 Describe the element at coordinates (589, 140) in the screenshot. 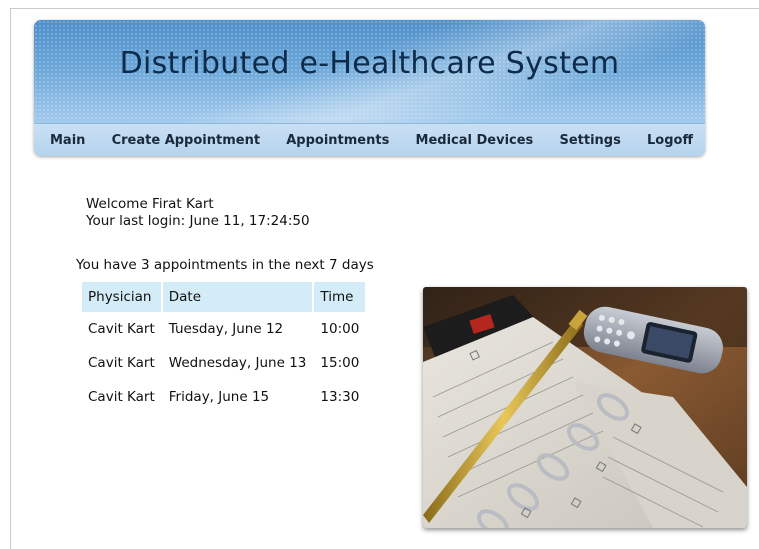

I see `nav-item-settings: Settings` at that location.